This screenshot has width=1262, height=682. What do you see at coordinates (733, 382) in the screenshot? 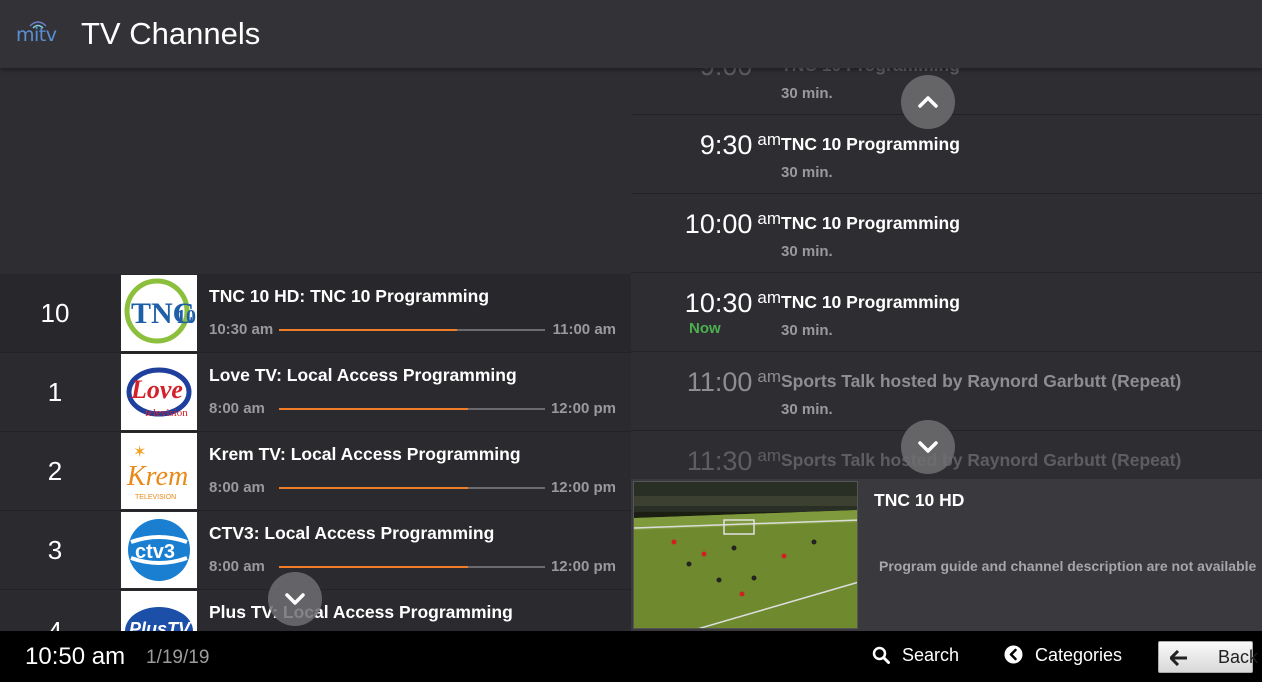
I see `schedule-time: 11:00 am` at bounding box center [733, 382].